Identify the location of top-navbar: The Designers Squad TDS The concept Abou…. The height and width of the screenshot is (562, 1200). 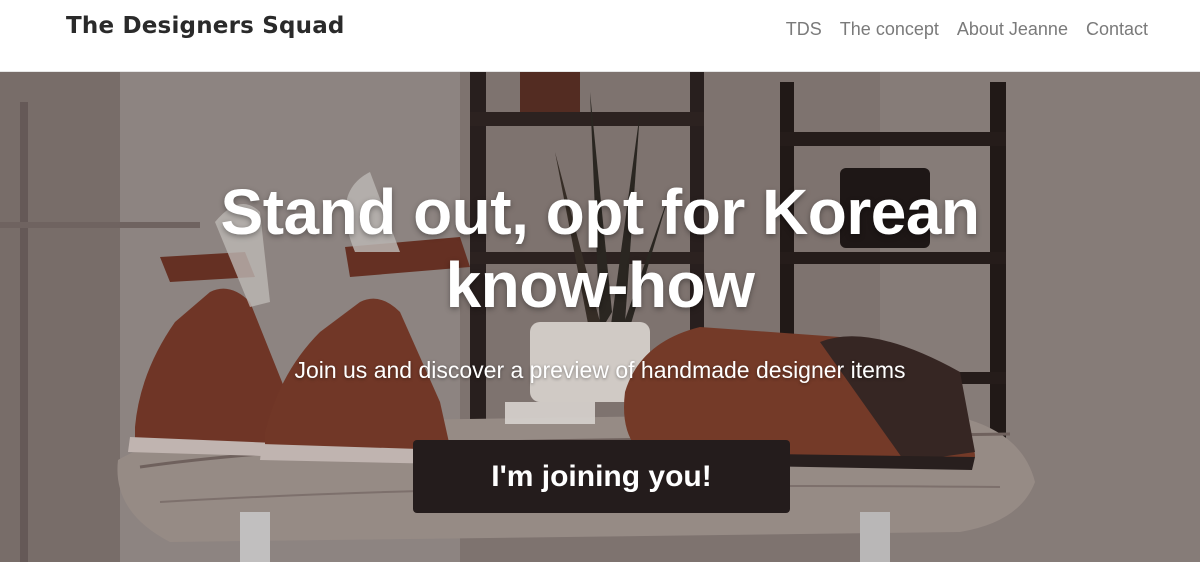
(600, 36).